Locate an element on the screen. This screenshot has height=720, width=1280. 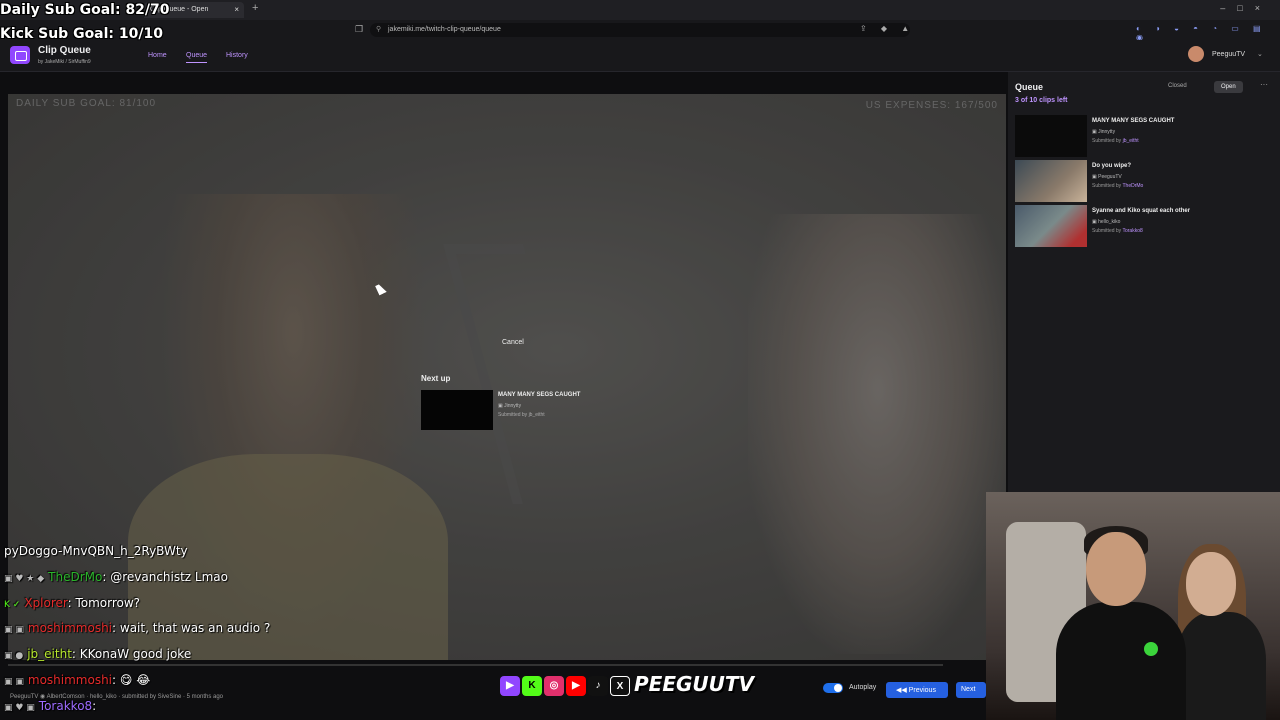
next-up-title: MANY MANY SEGS CAUGHT is located at coordinates (539, 395).